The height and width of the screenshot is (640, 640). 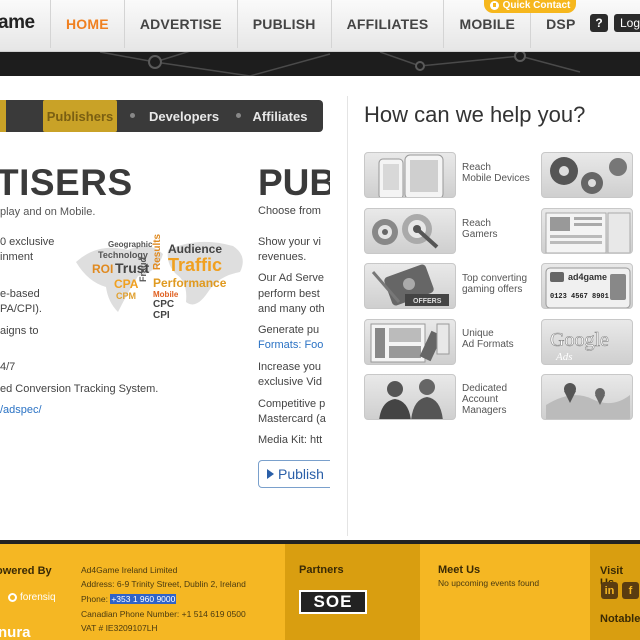 What do you see at coordinates (143, 599) in the screenshot?
I see `phone-number-selected: +353 1 960 9000` at bounding box center [143, 599].